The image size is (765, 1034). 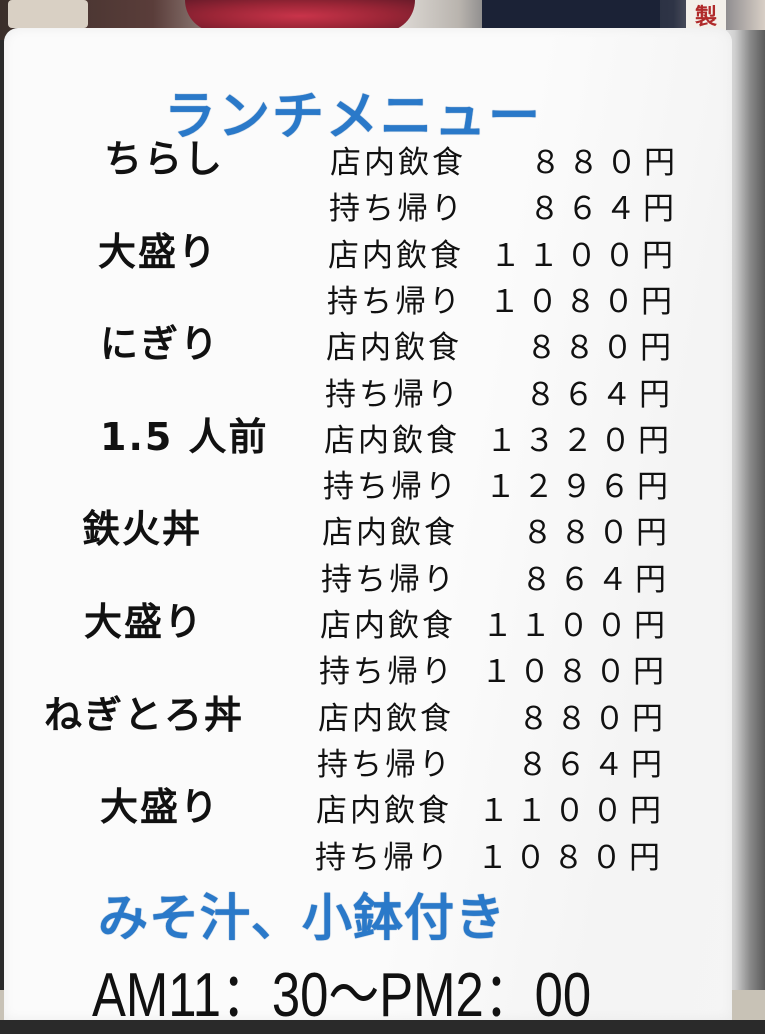 What do you see at coordinates (581, 440) in the screenshot?
I see `menu-item-price: １３２０円` at bounding box center [581, 440].